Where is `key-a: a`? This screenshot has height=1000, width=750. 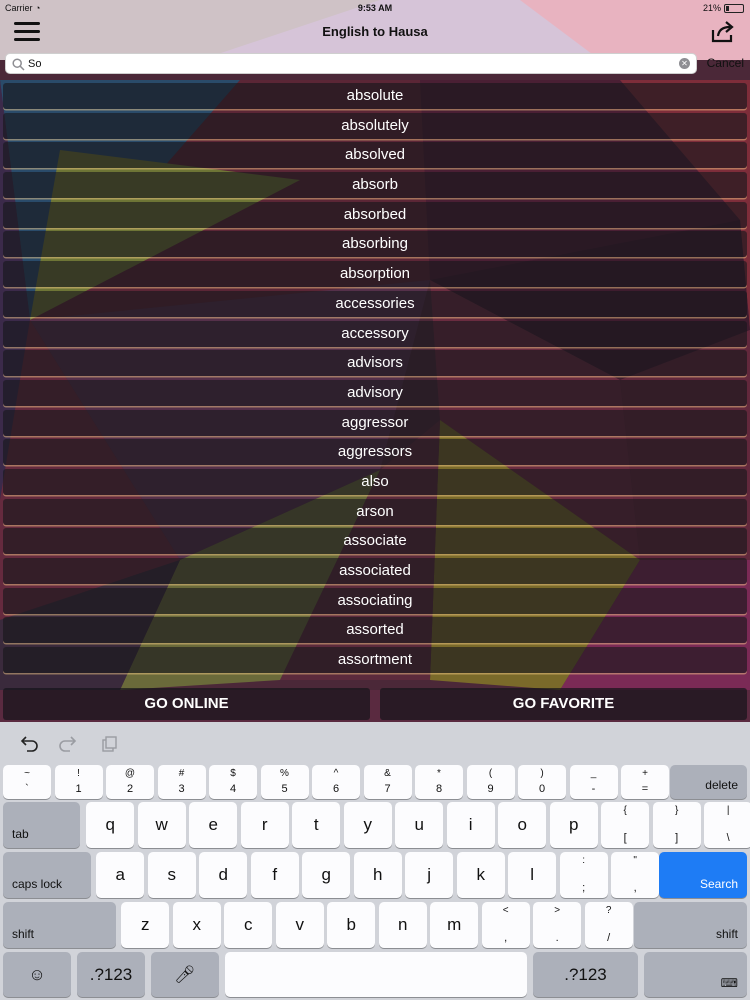
key-a: a is located at coordinates (120, 875).